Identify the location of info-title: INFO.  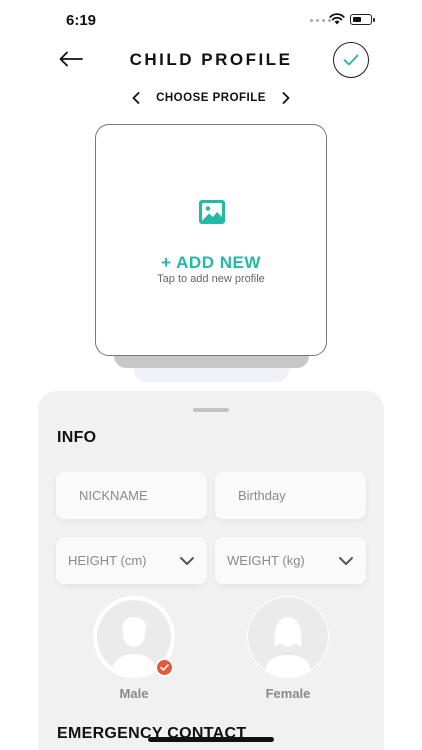
(77, 437).